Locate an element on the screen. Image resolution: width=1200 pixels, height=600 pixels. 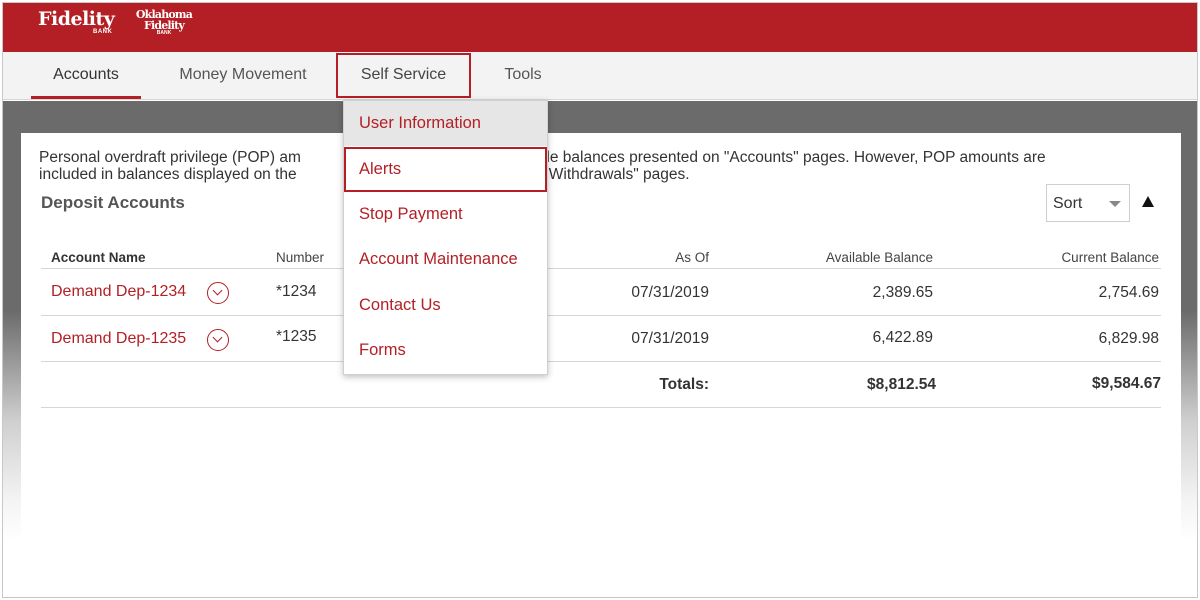
tab-accounts: Accounts is located at coordinates (86, 75).